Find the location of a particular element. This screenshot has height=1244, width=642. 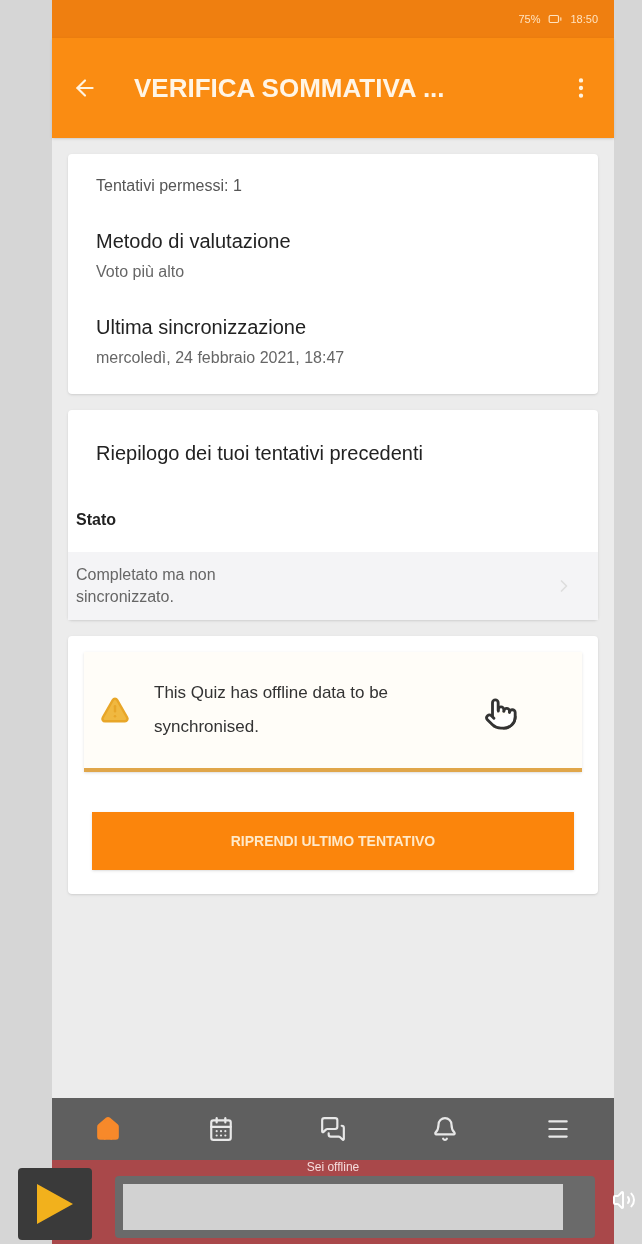

battery-icon is located at coordinates (555, 19).